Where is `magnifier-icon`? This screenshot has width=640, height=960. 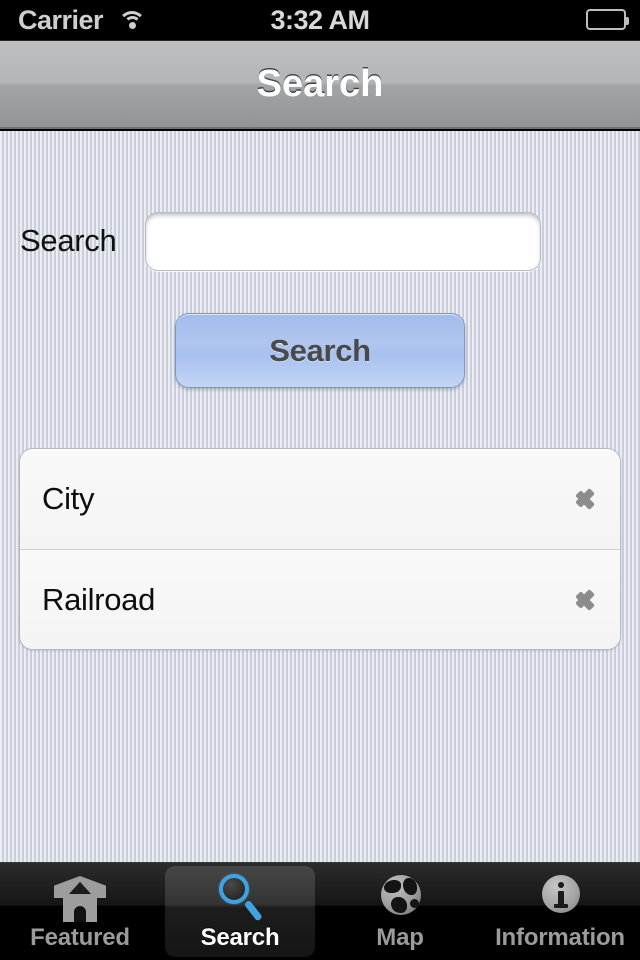
magnifier-icon is located at coordinates (240, 898).